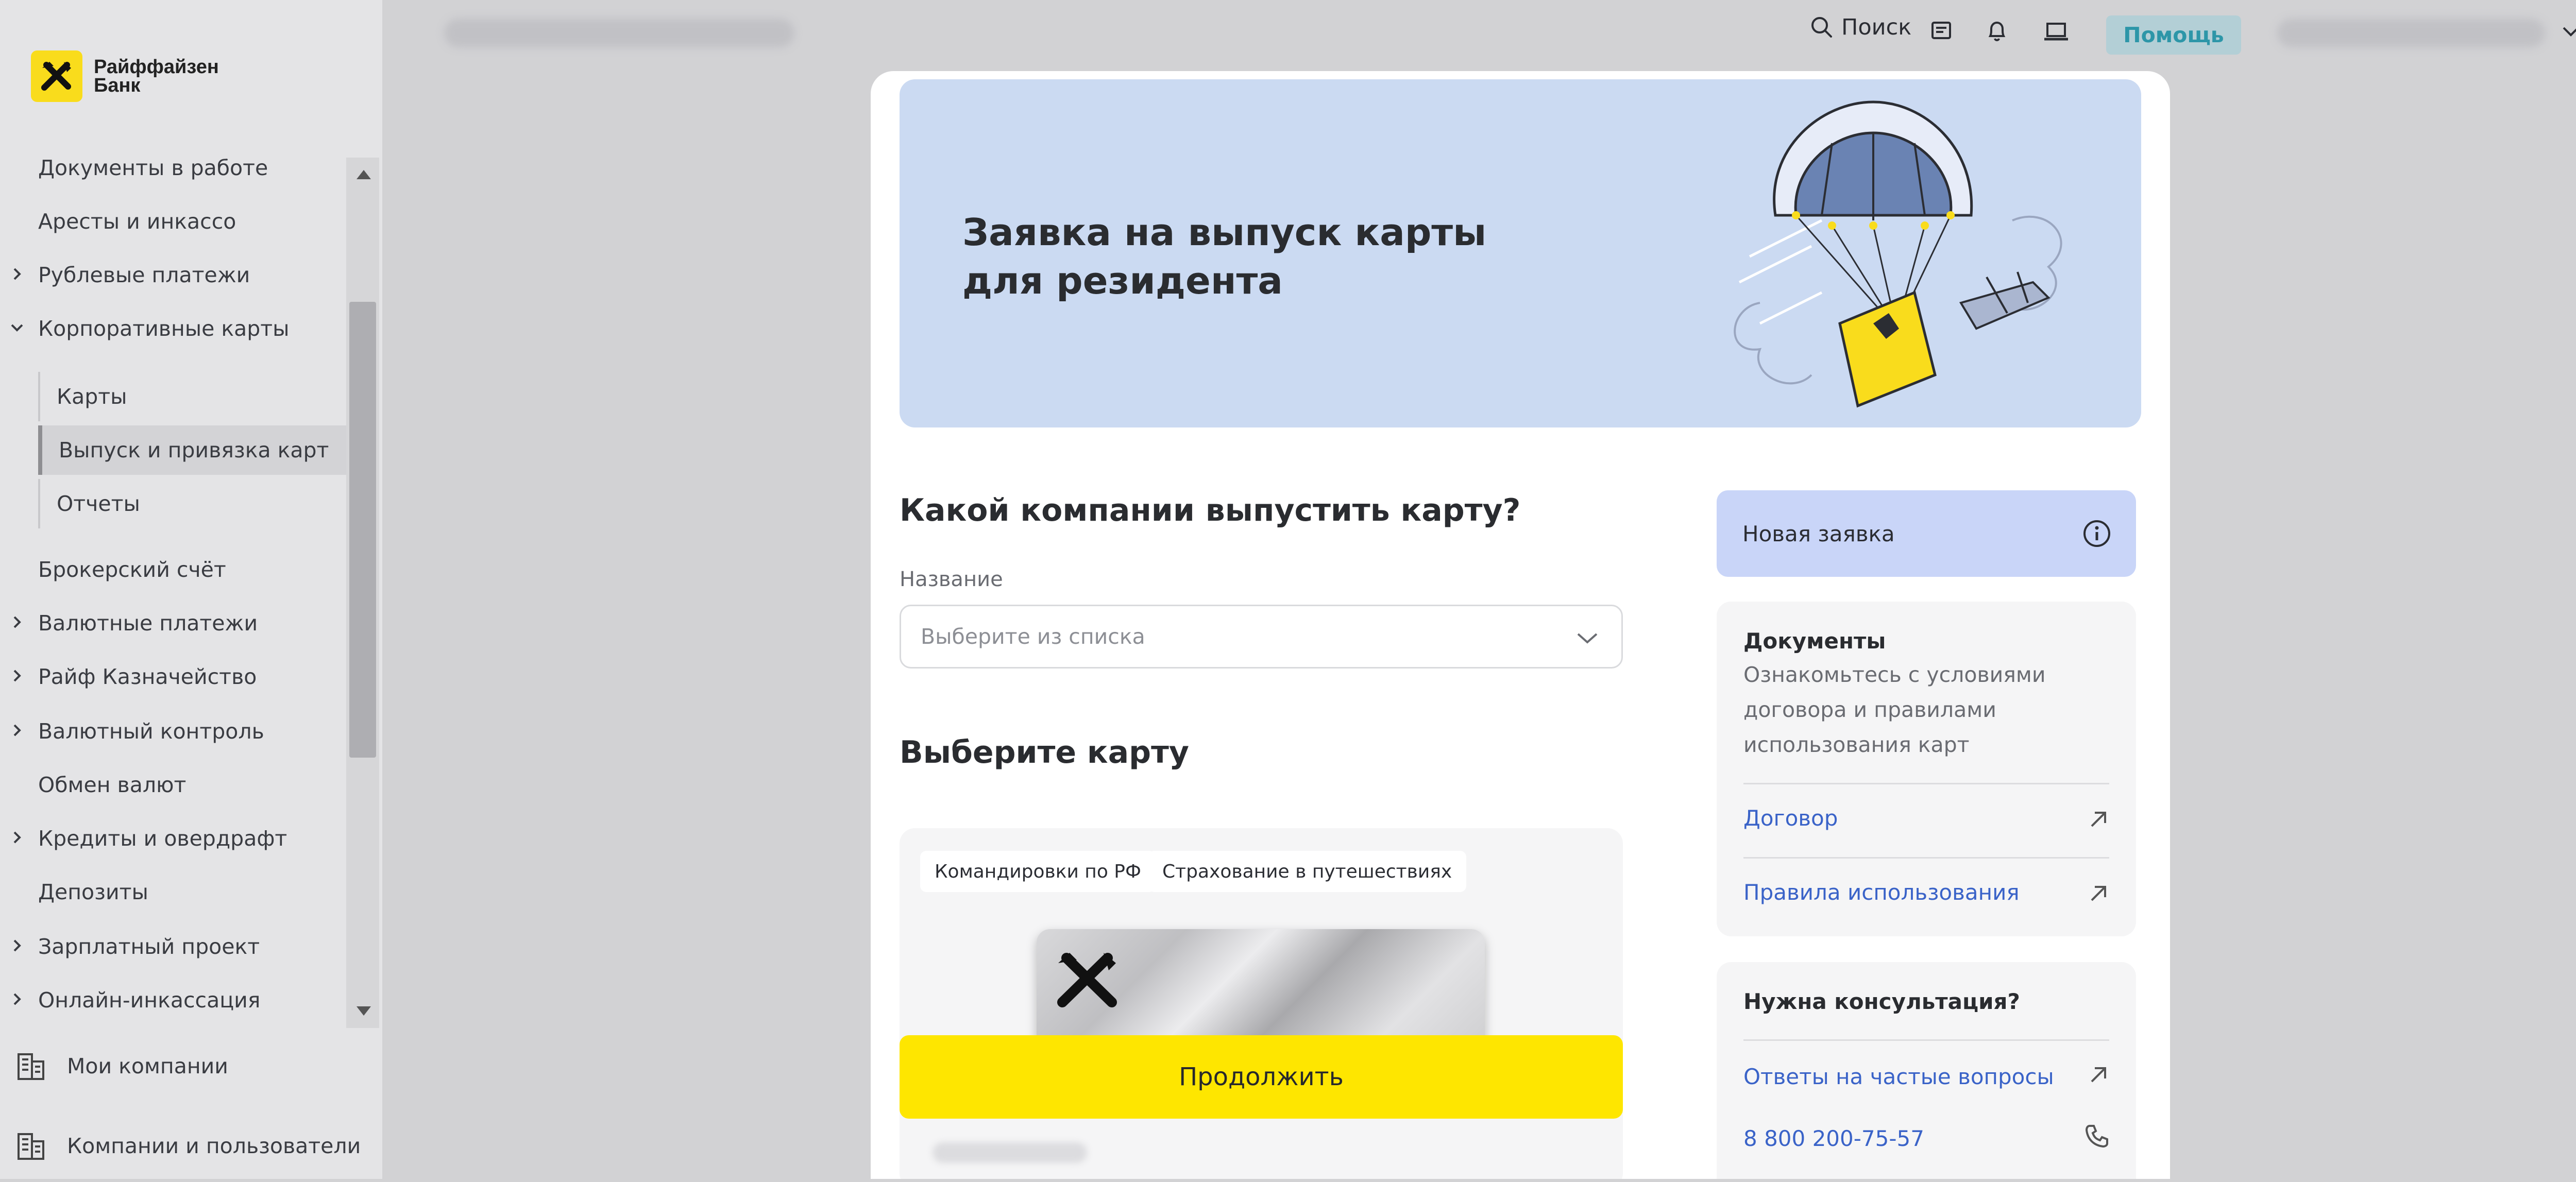  I want to click on sidebar-item-label: Депозиты, so click(93, 892).